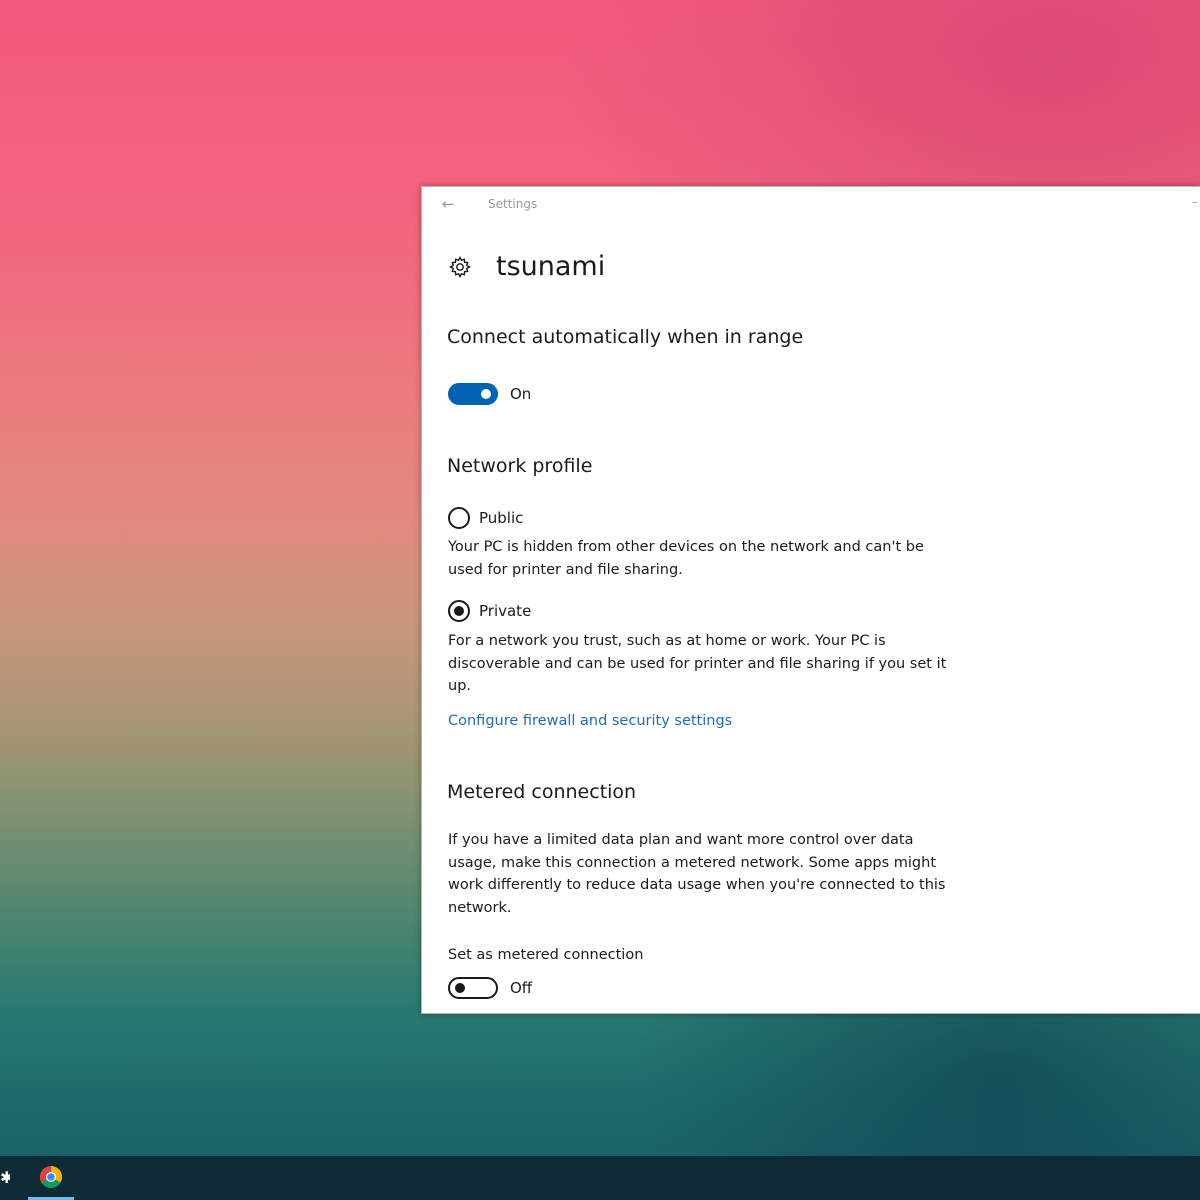 This screenshot has width=1200, height=1200. I want to click on radio-selected-dot, so click(459, 611).